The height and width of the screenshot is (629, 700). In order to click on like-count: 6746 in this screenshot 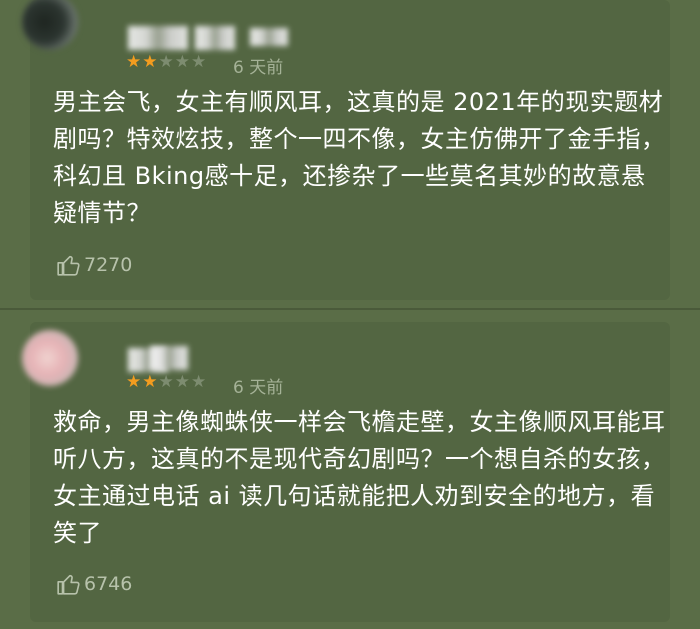, I will do `click(108, 584)`.